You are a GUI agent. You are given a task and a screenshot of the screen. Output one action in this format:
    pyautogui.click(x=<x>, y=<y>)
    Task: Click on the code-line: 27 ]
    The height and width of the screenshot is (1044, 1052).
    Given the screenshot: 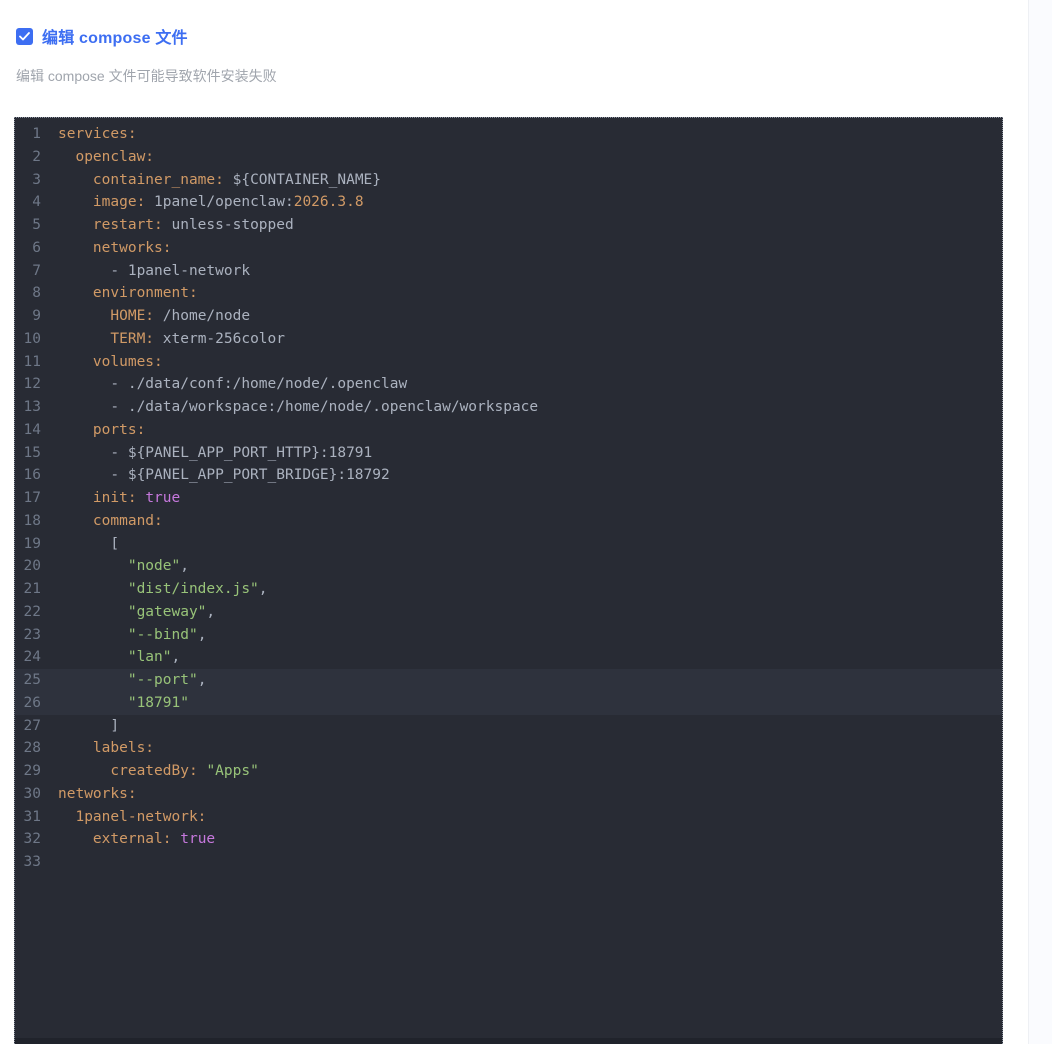 What is the action you would take?
    pyautogui.click(x=508, y=726)
    